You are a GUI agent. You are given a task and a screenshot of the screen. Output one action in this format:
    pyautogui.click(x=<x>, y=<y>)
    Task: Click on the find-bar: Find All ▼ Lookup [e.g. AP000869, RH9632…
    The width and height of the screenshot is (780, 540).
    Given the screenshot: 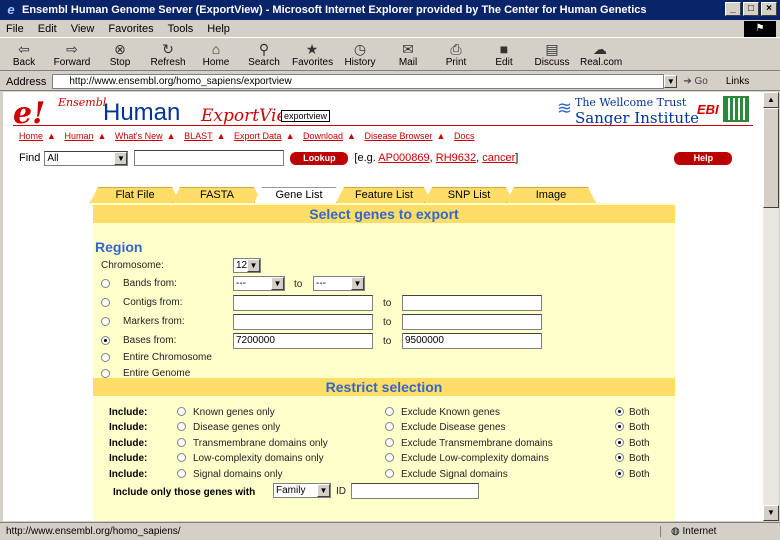 What is the action you would take?
    pyautogui.click(x=376, y=158)
    